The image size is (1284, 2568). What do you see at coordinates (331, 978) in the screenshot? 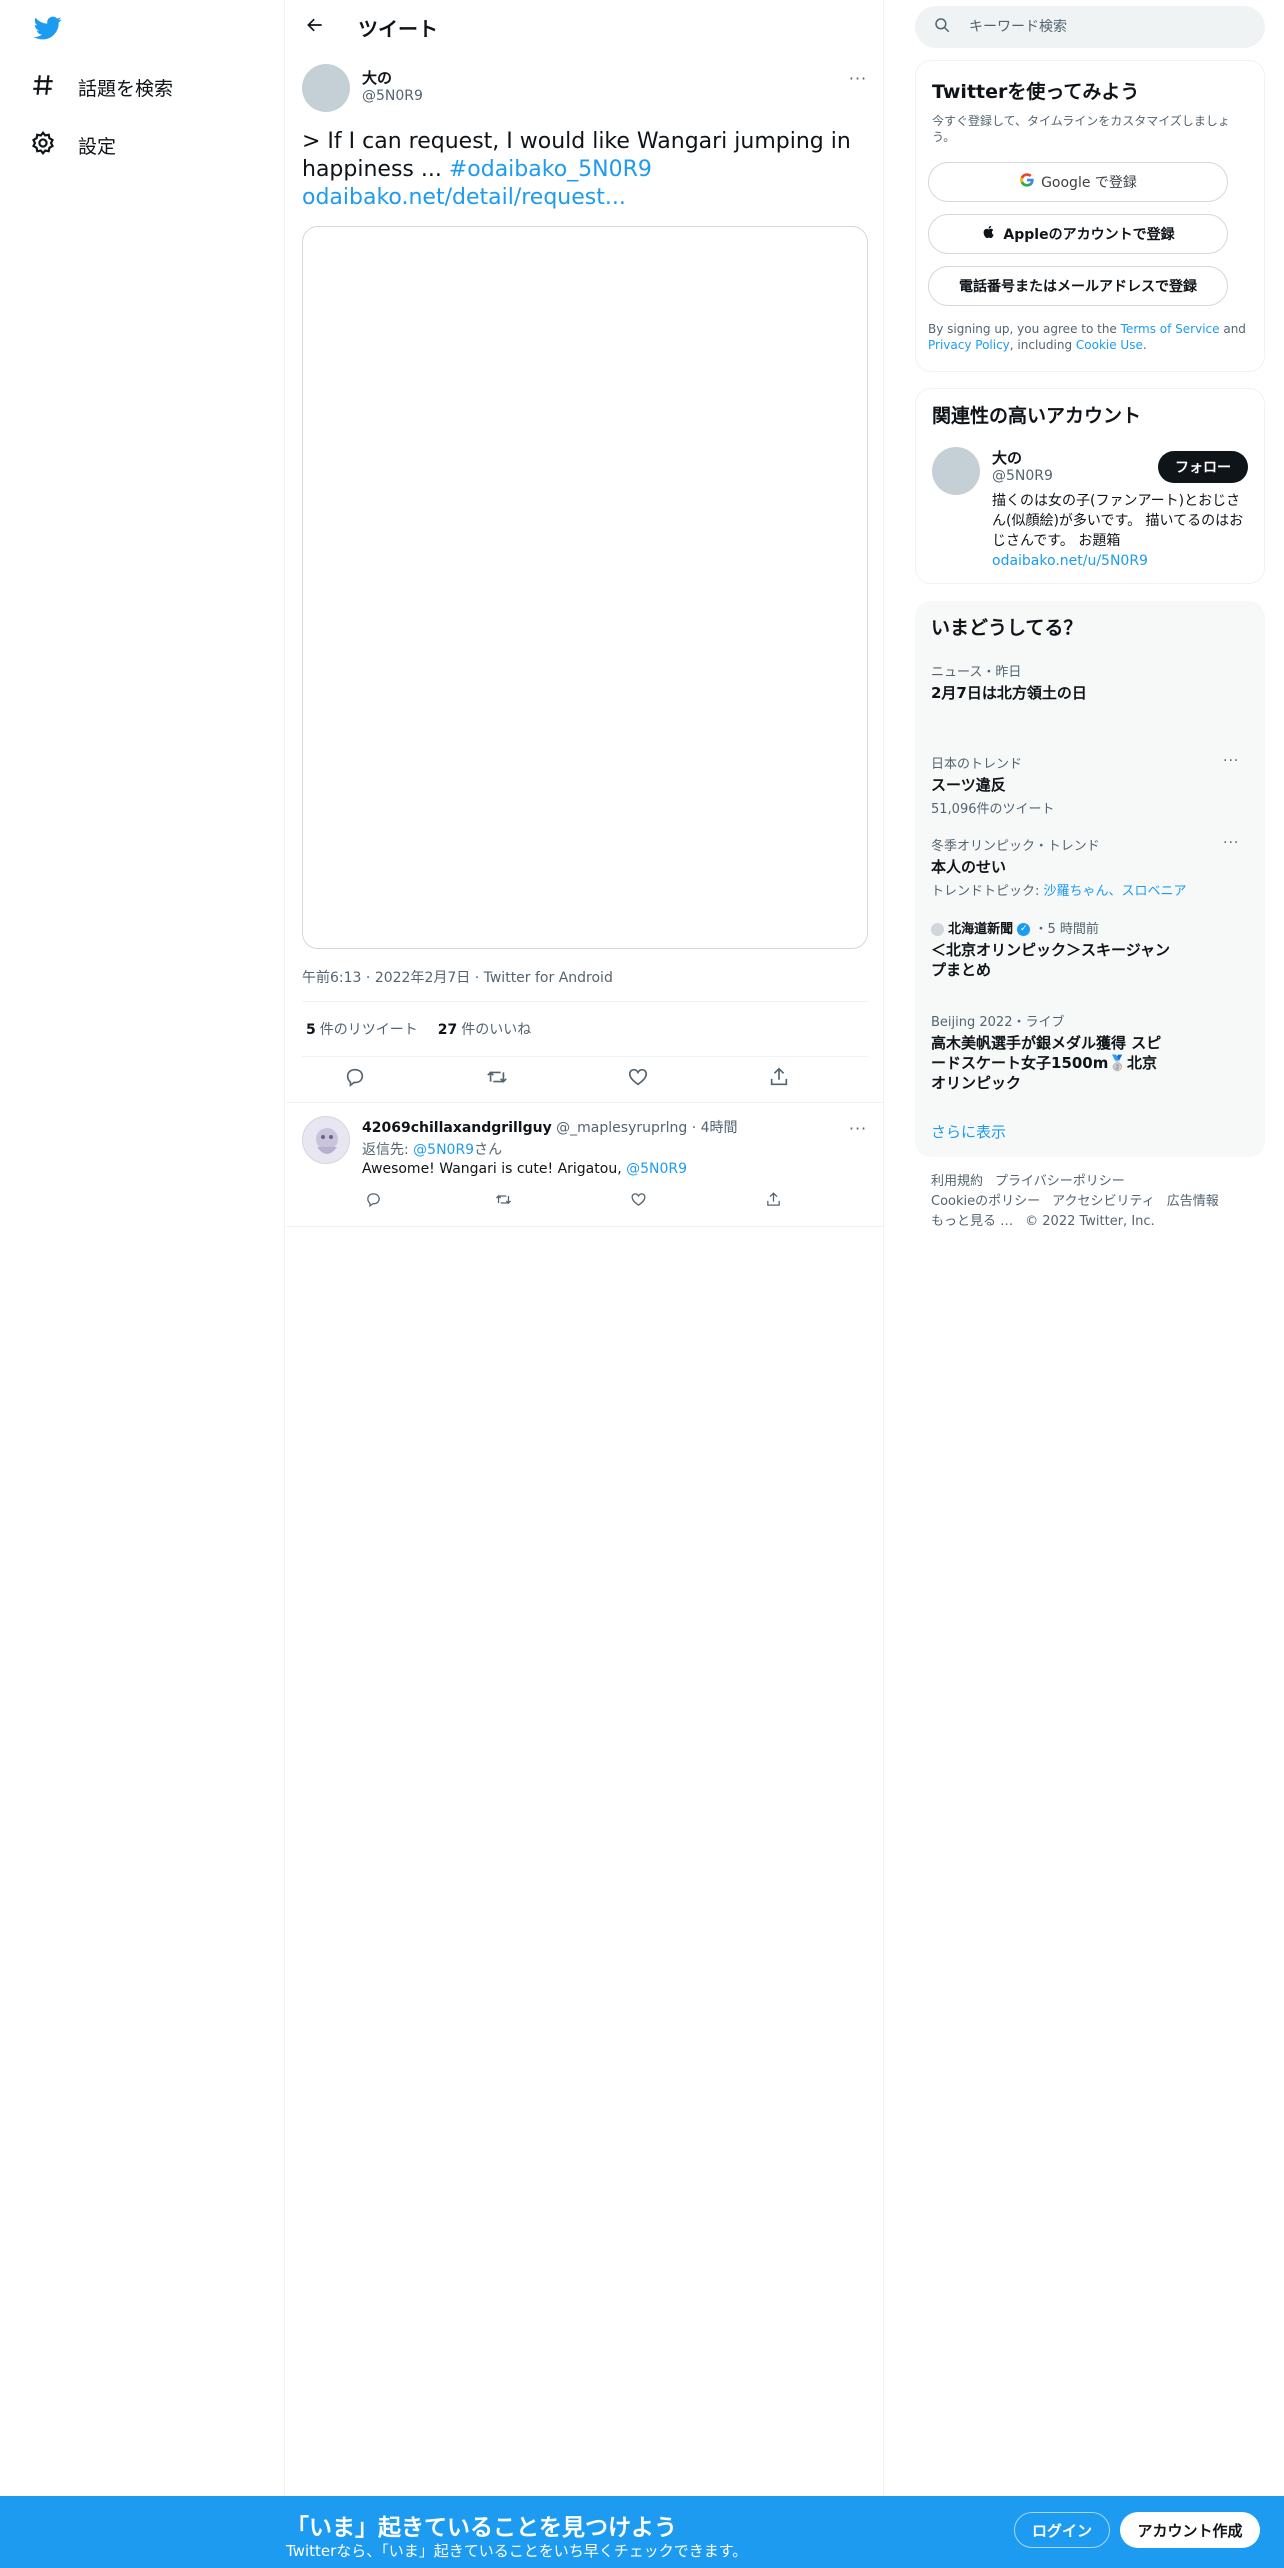
I see `tweet-time: 午前6:13` at bounding box center [331, 978].